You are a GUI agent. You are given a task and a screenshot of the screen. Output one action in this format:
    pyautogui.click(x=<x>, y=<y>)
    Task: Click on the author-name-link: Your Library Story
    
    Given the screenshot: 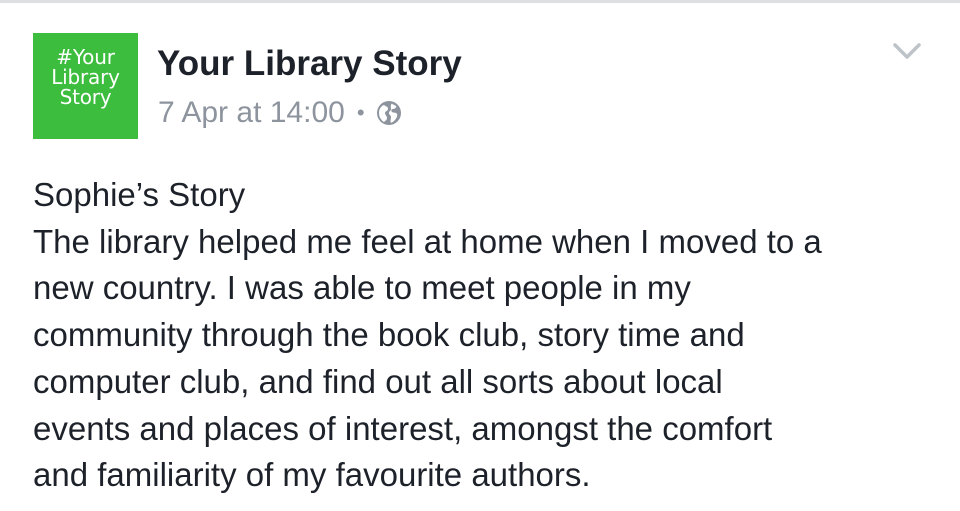 What is the action you would take?
    pyautogui.click(x=309, y=64)
    